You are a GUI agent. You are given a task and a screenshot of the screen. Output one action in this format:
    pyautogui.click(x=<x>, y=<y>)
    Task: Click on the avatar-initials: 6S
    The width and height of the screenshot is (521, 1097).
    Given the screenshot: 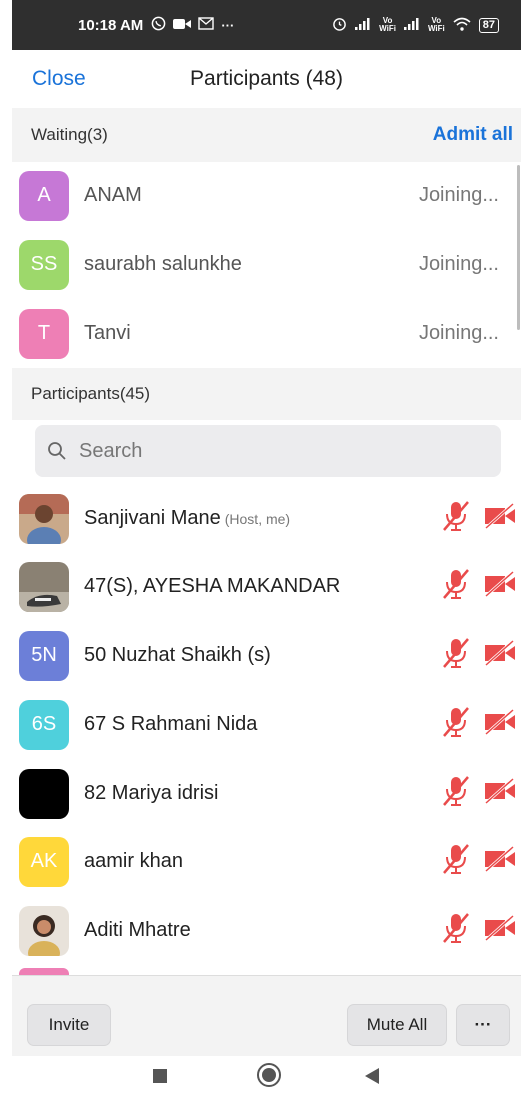 What is the action you would take?
    pyautogui.click(x=44, y=724)
    